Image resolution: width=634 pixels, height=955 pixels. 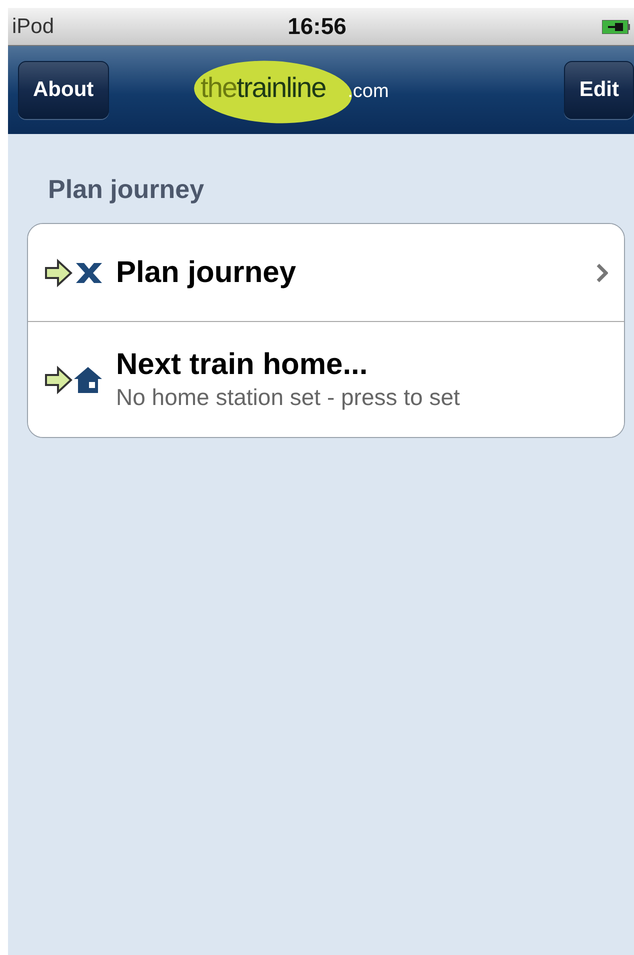 I want to click on carrier-name: iPod, so click(x=33, y=26).